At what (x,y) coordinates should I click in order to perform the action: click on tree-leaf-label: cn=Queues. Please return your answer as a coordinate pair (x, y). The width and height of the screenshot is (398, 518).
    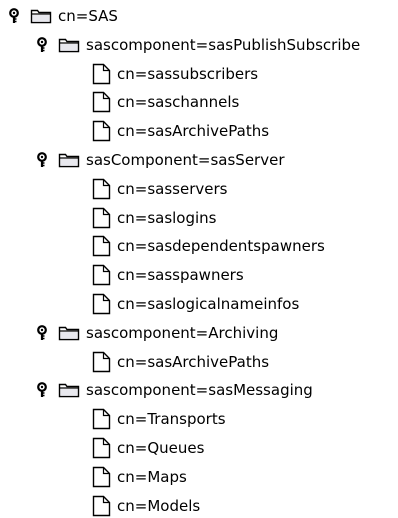
    Looking at the image, I should click on (160, 448).